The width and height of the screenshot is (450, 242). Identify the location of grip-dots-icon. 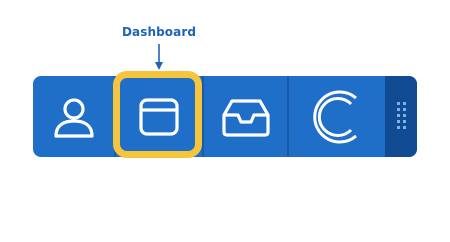
(401, 115).